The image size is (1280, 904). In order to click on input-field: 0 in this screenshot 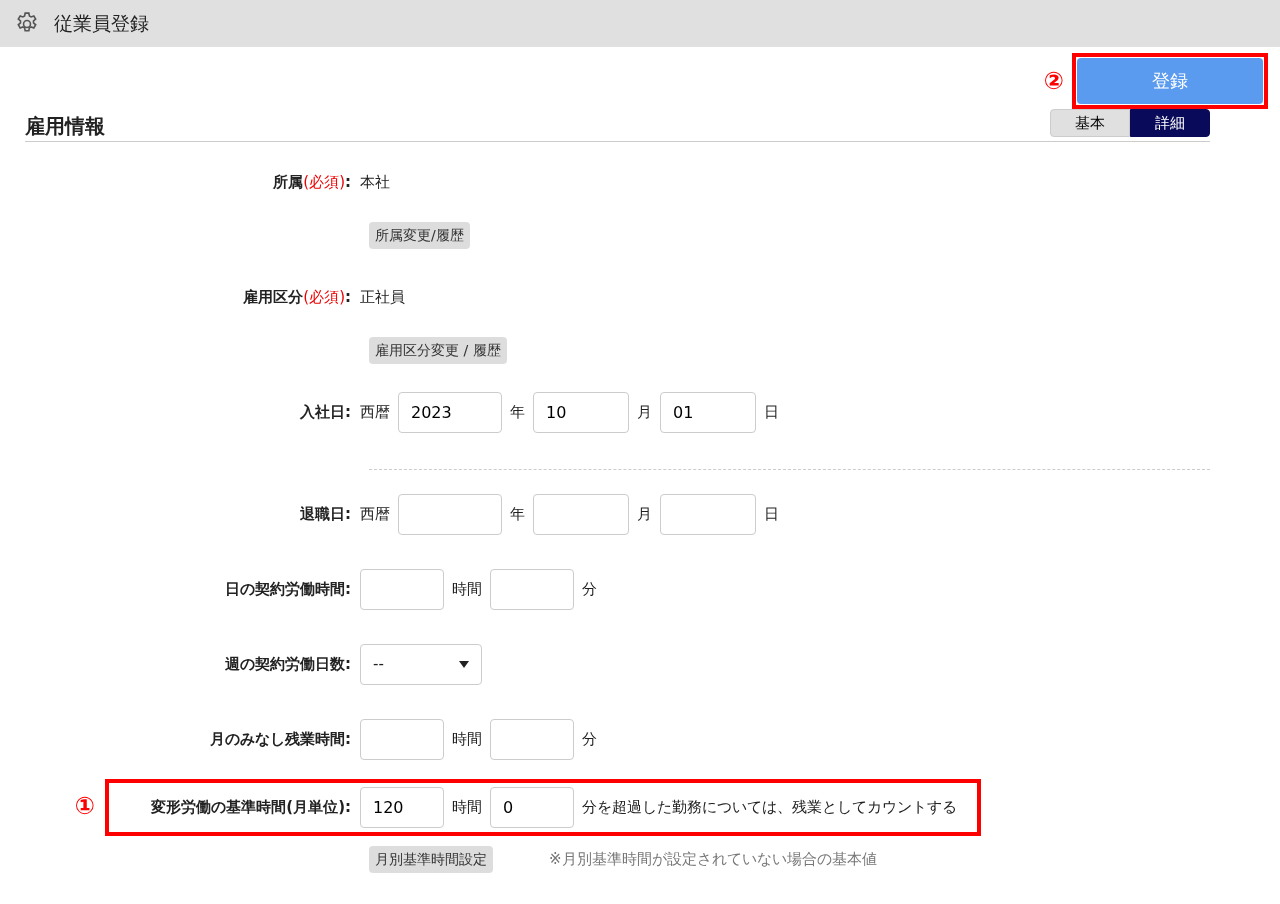, I will do `click(532, 807)`.